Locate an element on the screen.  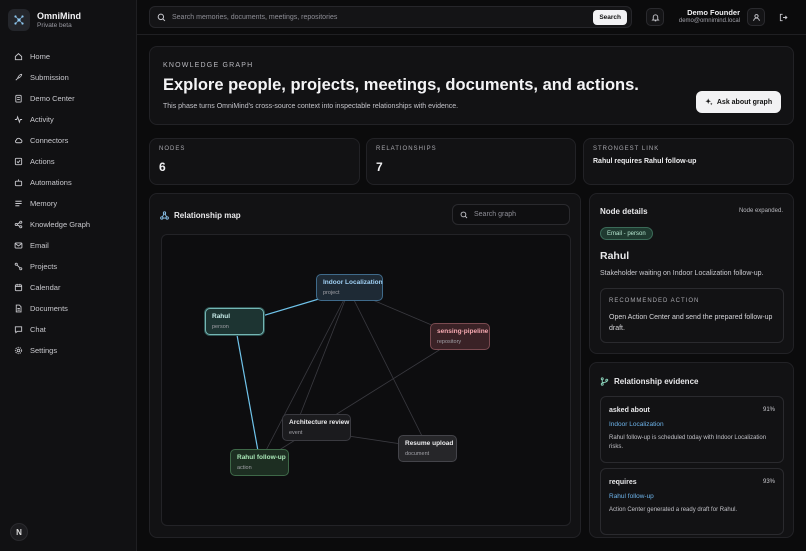
node-details-title: Node details is located at coordinates (624, 211).